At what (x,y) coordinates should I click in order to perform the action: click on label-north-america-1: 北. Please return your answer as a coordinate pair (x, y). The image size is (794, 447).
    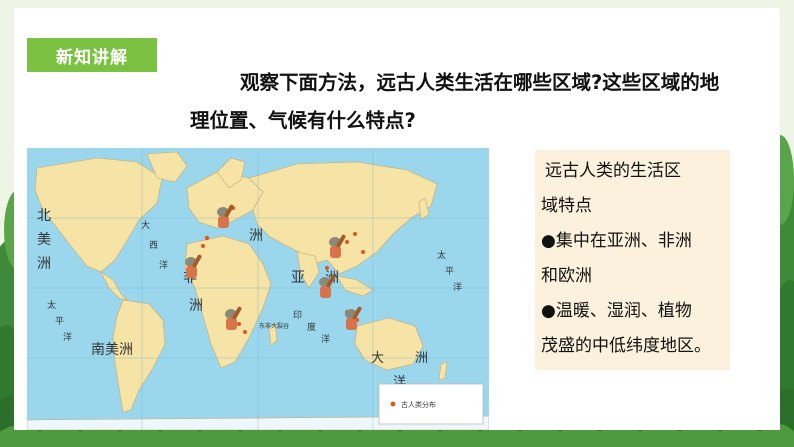
    Looking at the image, I should click on (44, 216).